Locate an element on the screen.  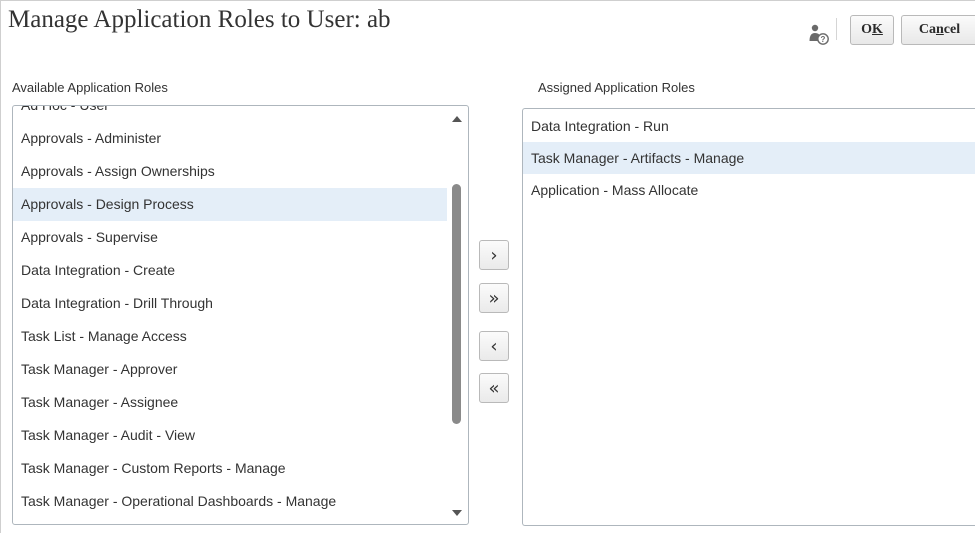
scroll-down-arrow-icon is located at coordinates (457, 513).